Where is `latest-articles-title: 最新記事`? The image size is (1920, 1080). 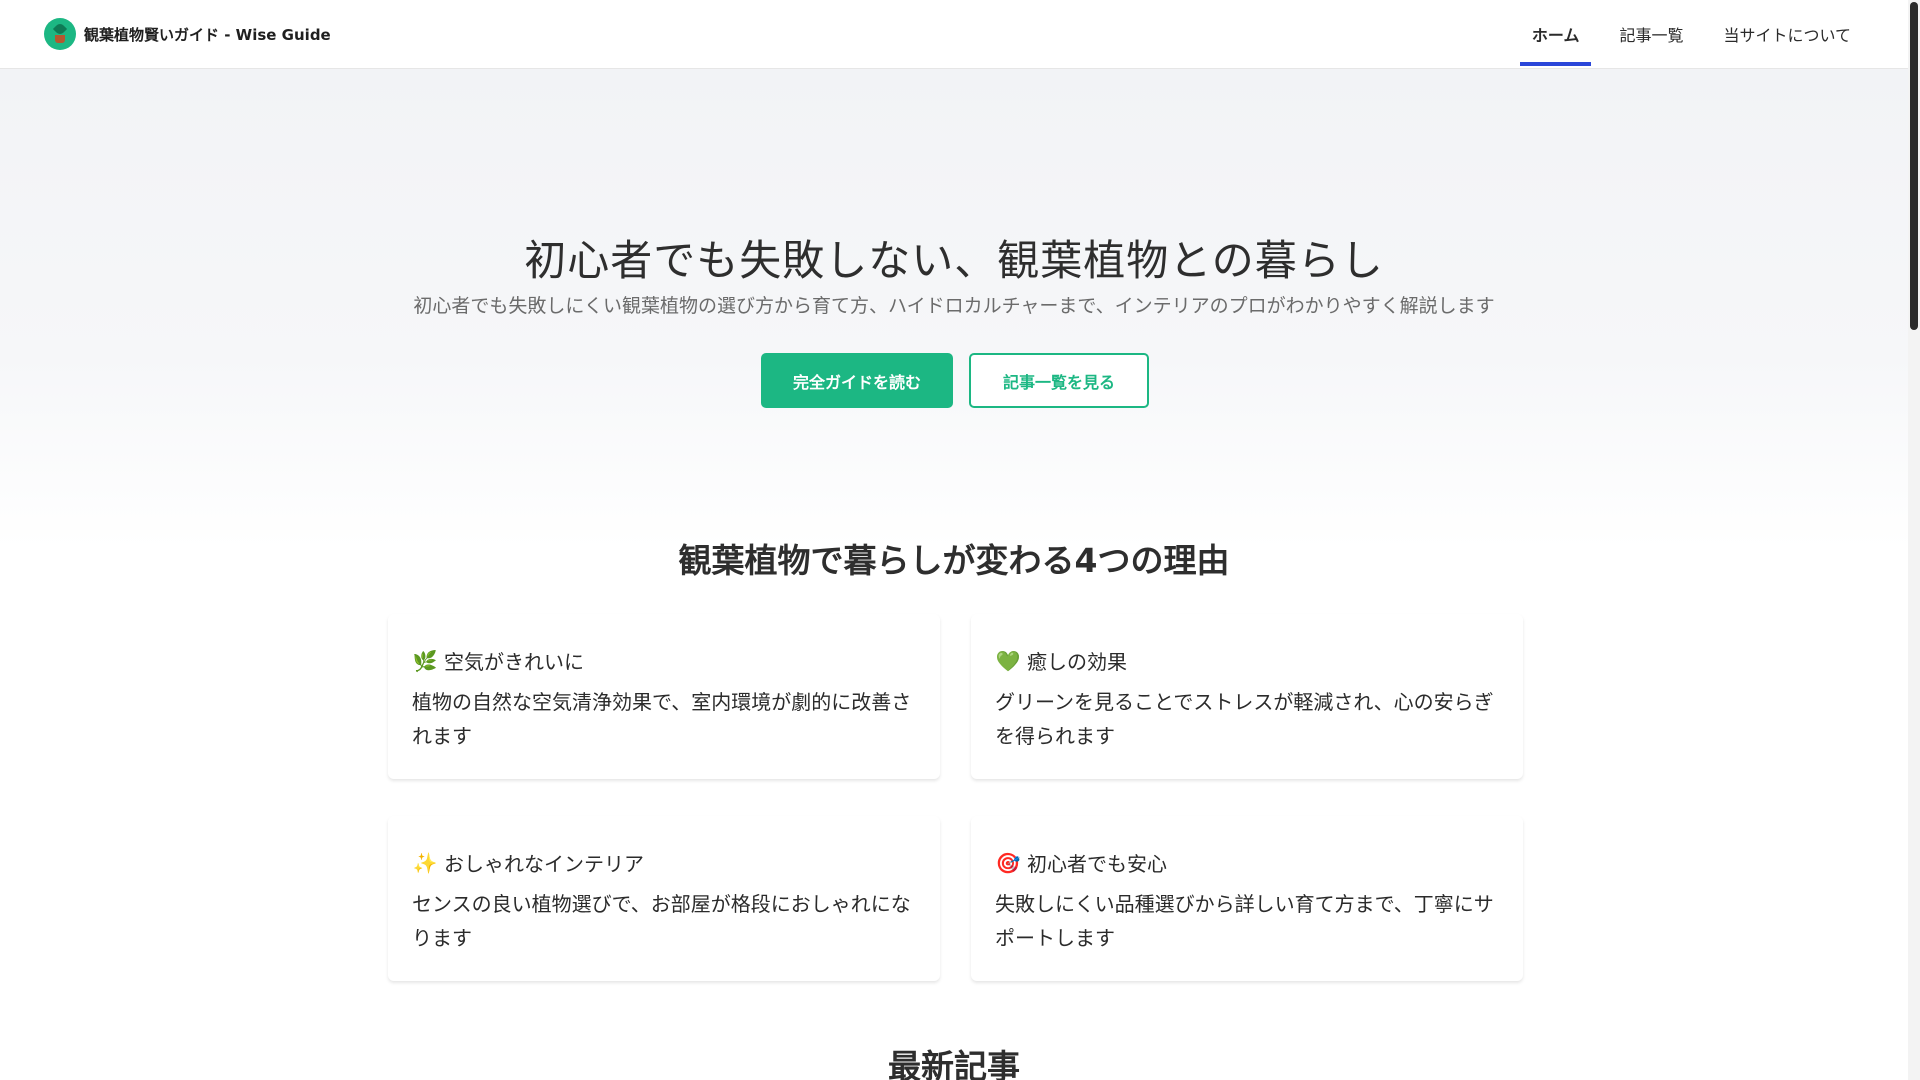
latest-articles-title: 最新記事 is located at coordinates (954, 1063).